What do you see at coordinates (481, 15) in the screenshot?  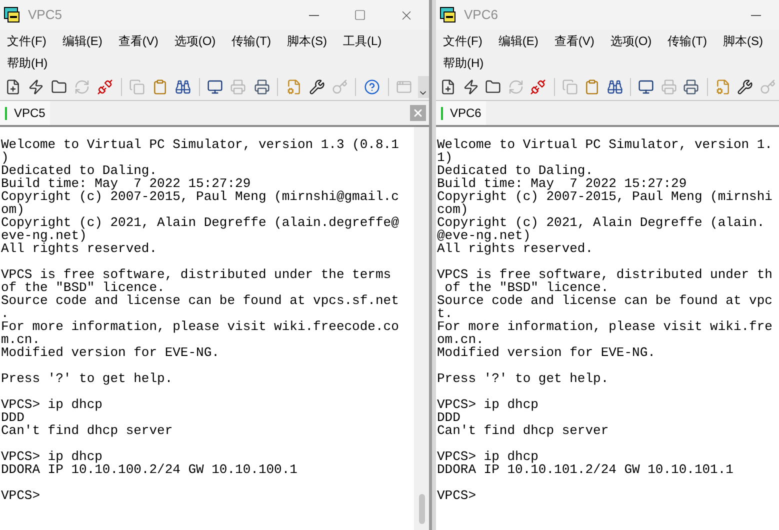 I see `window-title: VPC6` at bounding box center [481, 15].